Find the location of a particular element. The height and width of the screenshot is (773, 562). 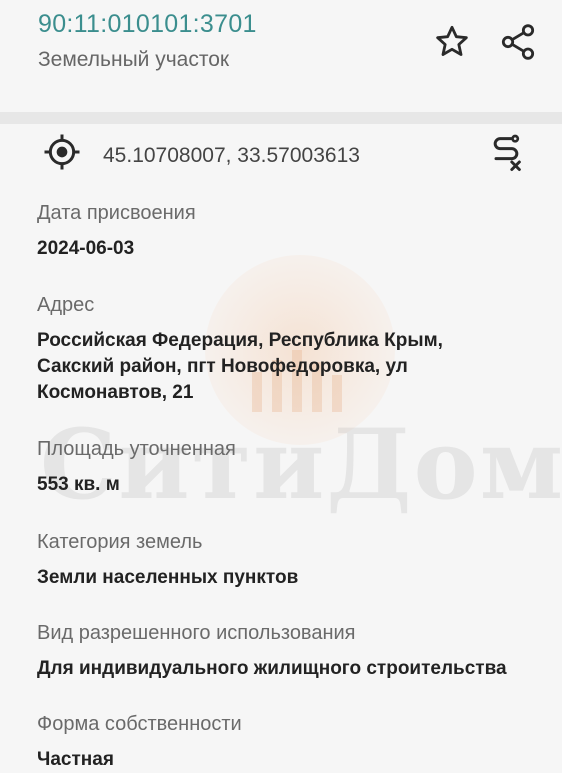

cadastral-number: 90:11:010101:3701 is located at coordinates (147, 24).